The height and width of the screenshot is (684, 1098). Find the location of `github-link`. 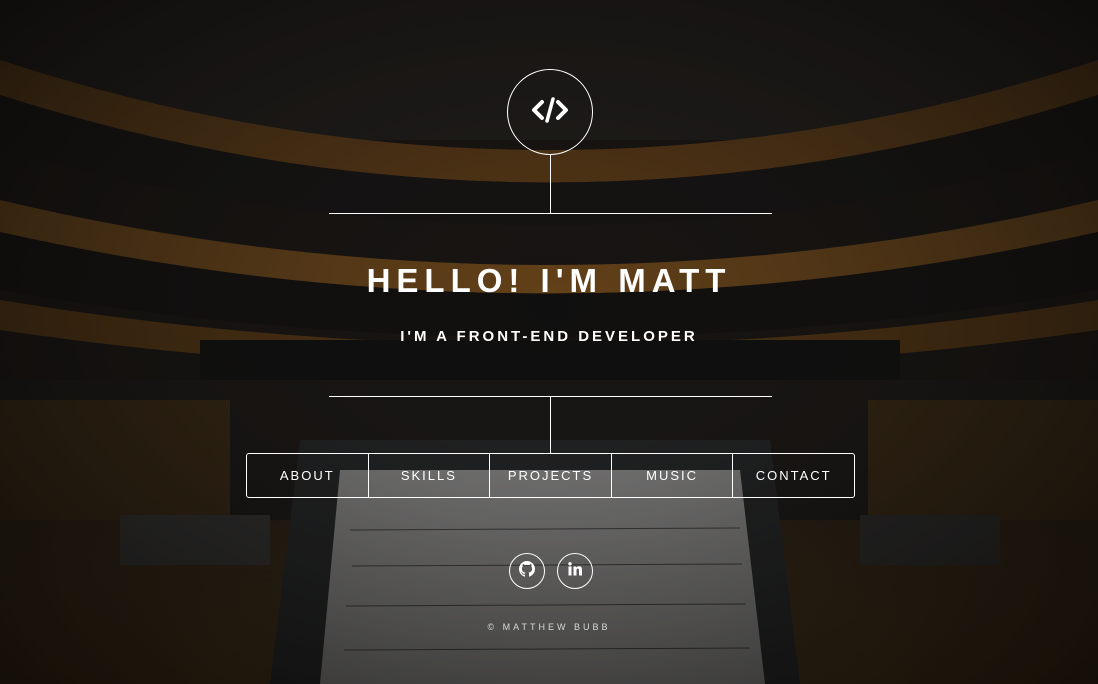

github-link is located at coordinates (527, 571).